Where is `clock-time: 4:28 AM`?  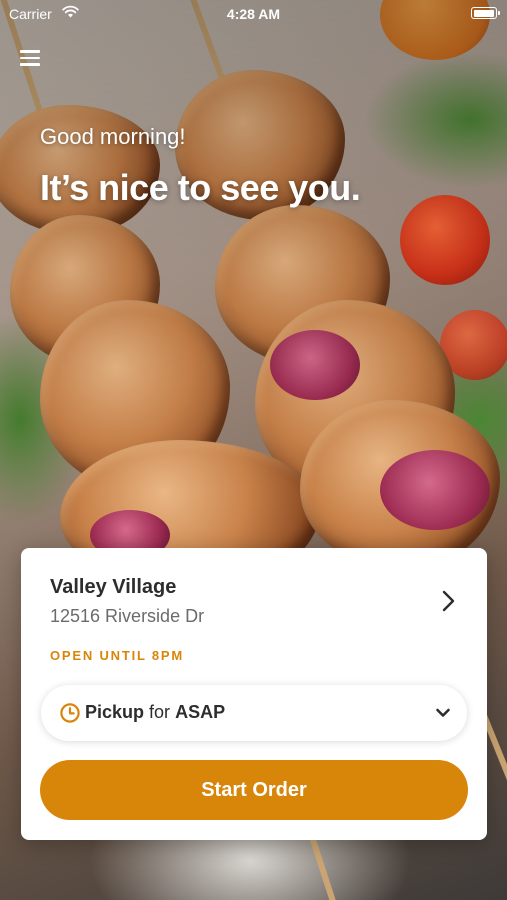 clock-time: 4:28 AM is located at coordinates (253, 14).